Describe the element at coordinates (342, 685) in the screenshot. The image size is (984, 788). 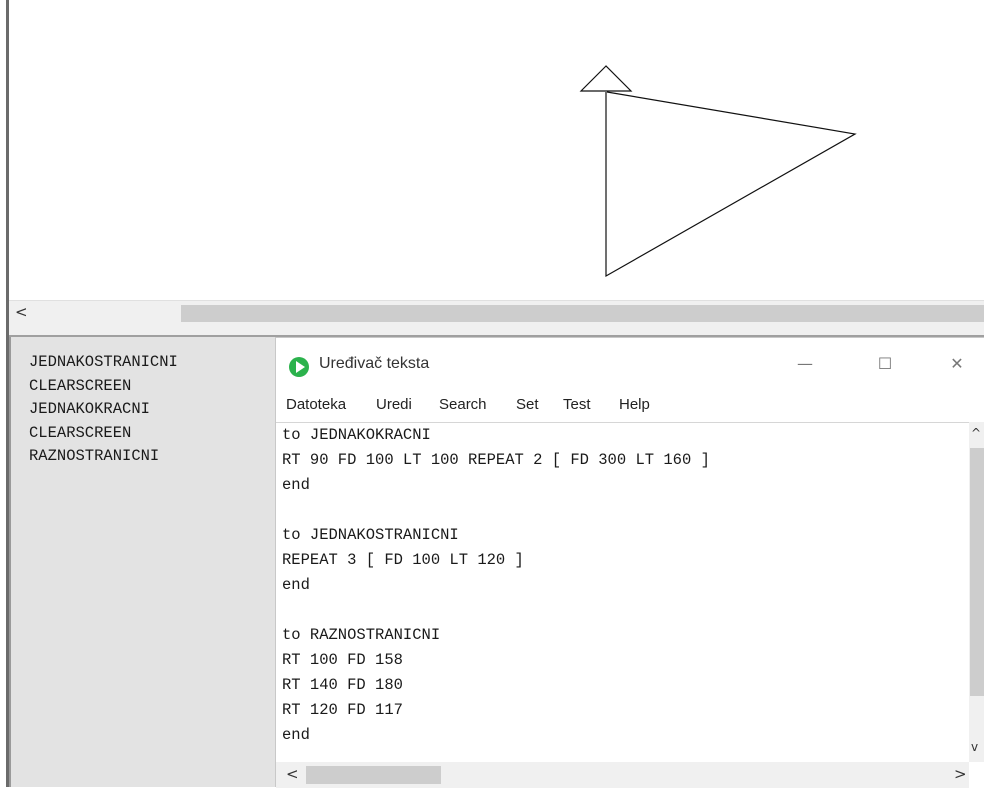
I see `code-line: RT 140 FD 180` at that location.